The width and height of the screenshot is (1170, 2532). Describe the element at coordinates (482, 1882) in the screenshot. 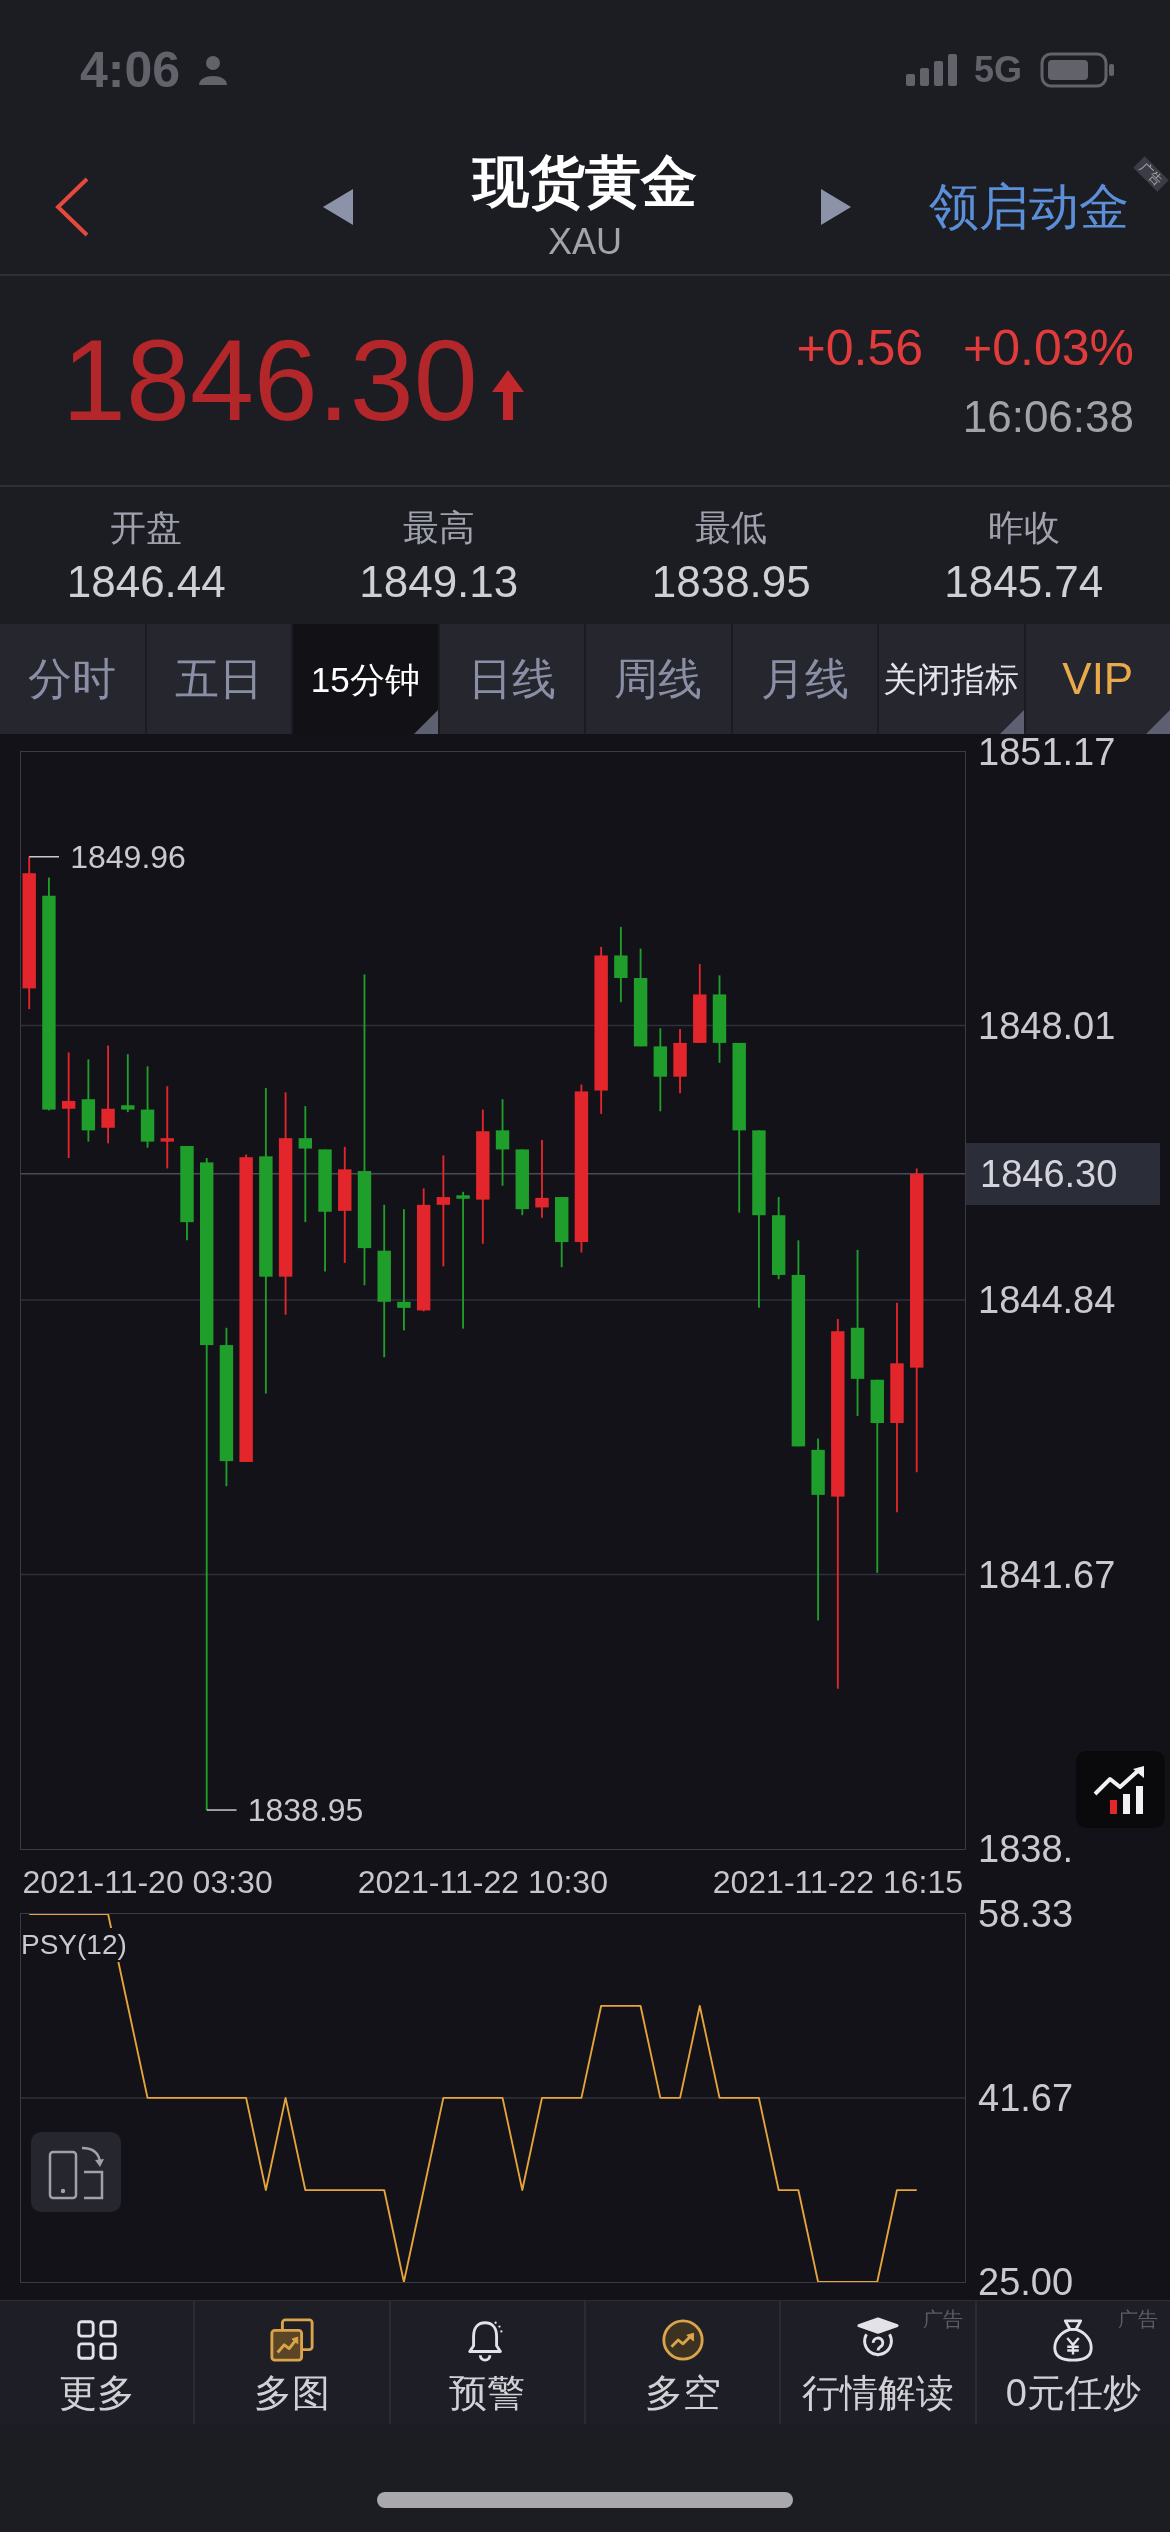

I see `time-axis-label: 2021-11-22 10:30` at that location.